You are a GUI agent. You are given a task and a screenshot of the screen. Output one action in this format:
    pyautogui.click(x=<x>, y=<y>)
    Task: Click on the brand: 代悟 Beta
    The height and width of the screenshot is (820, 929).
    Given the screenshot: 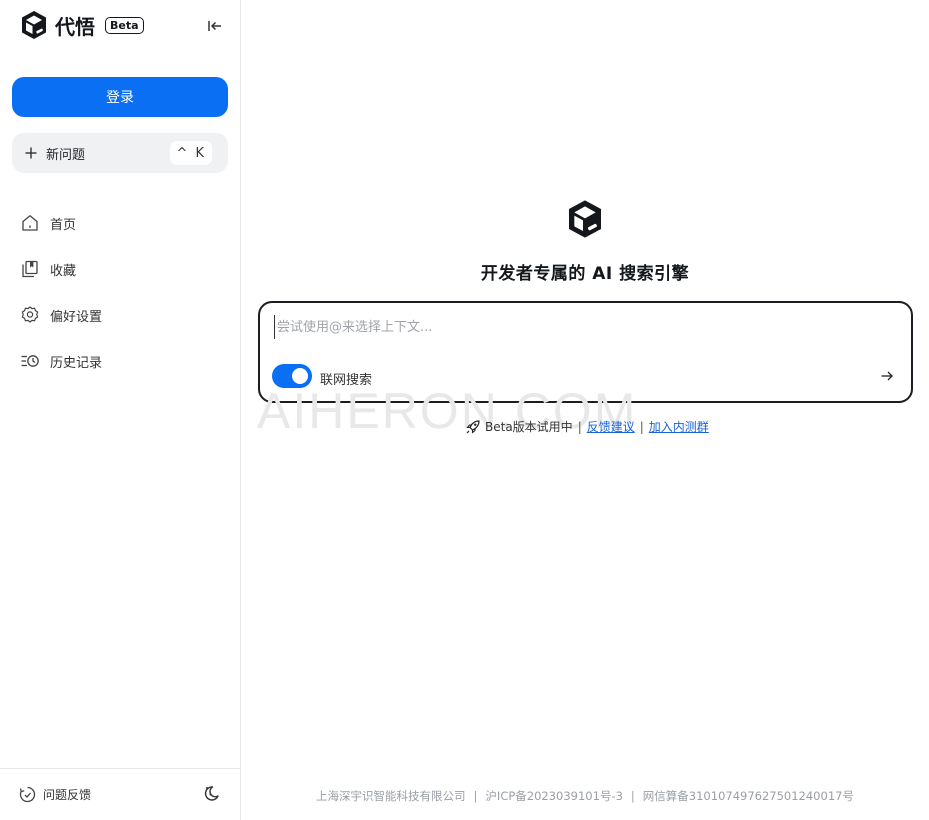 What is the action you would take?
    pyautogui.click(x=81, y=25)
    